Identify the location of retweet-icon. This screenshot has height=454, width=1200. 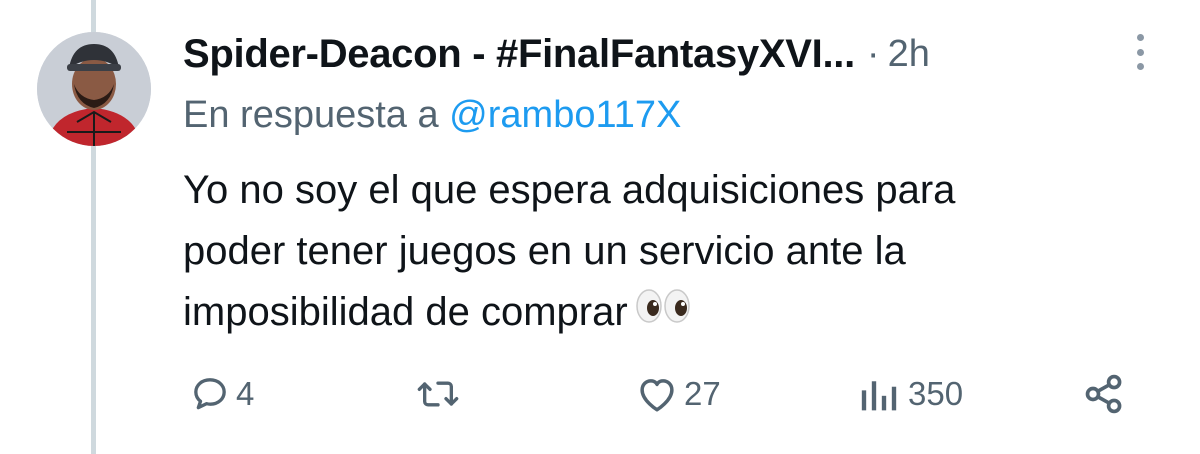
(438, 394).